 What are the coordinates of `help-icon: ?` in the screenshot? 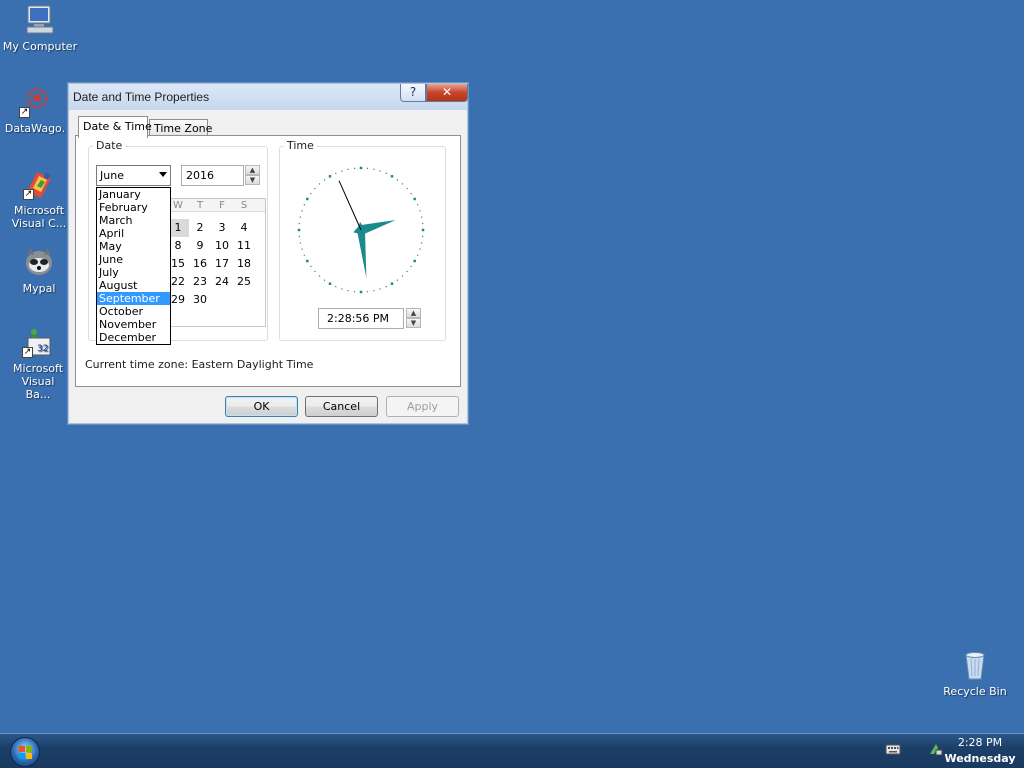 It's located at (413, 92).